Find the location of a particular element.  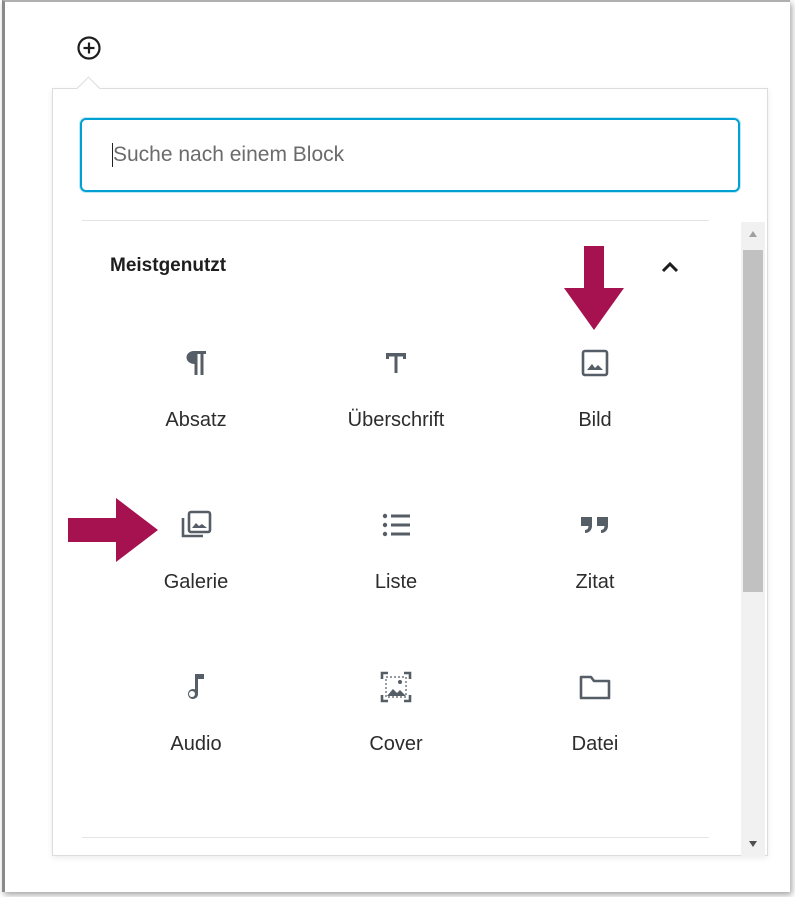

block-search-input: Suche nach einem Block is located at coordinates (410, 155).